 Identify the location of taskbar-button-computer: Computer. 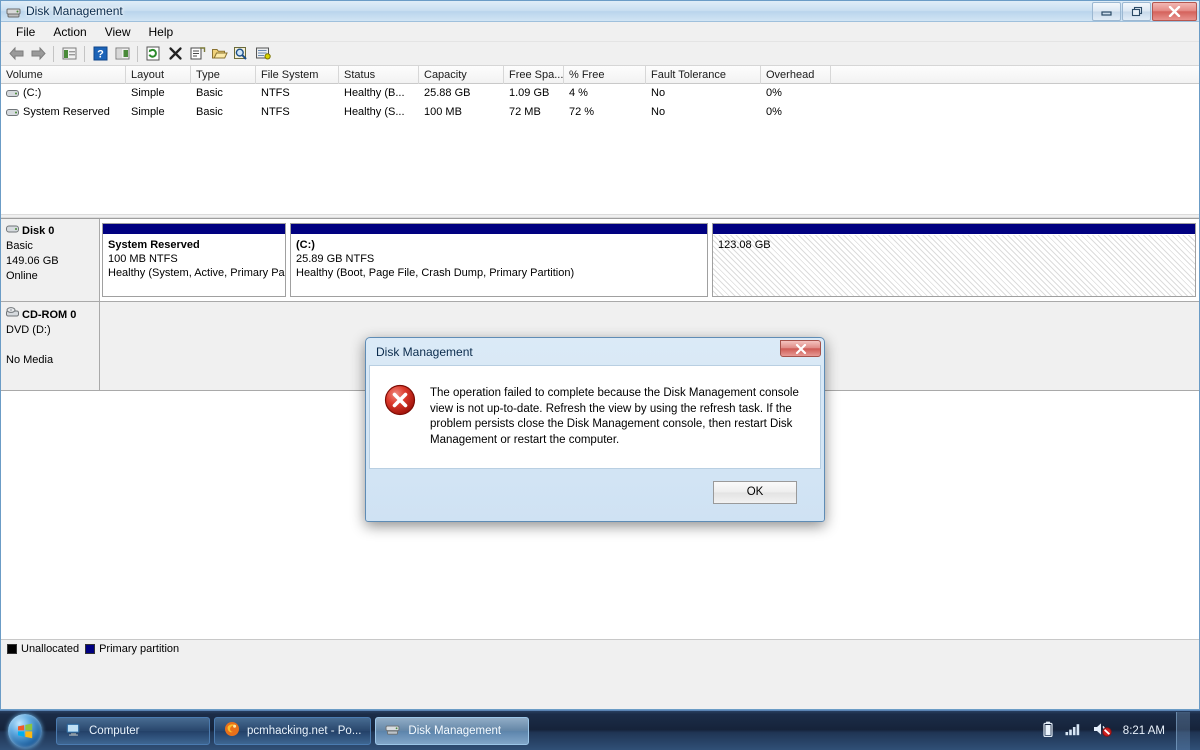
(133, 730).